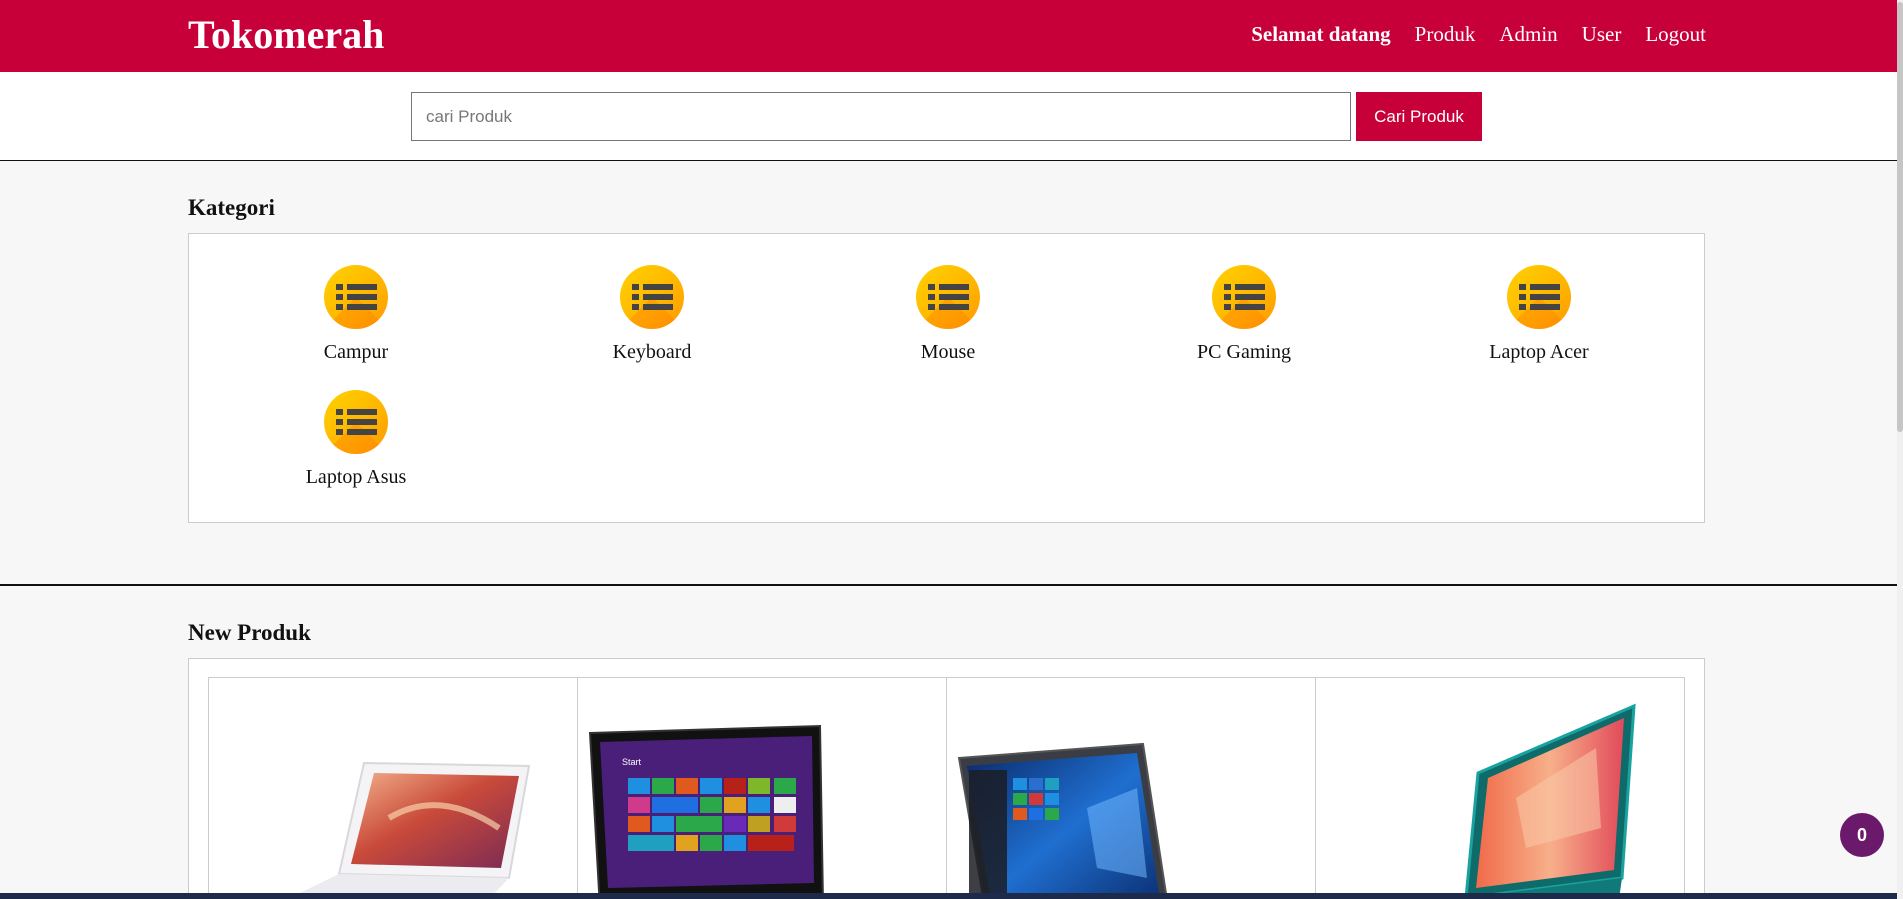  What do you see at coordinates (356, 477) in the screenshot?
I see `category-label: Laptop Asus` at bounding box center [356, 477].